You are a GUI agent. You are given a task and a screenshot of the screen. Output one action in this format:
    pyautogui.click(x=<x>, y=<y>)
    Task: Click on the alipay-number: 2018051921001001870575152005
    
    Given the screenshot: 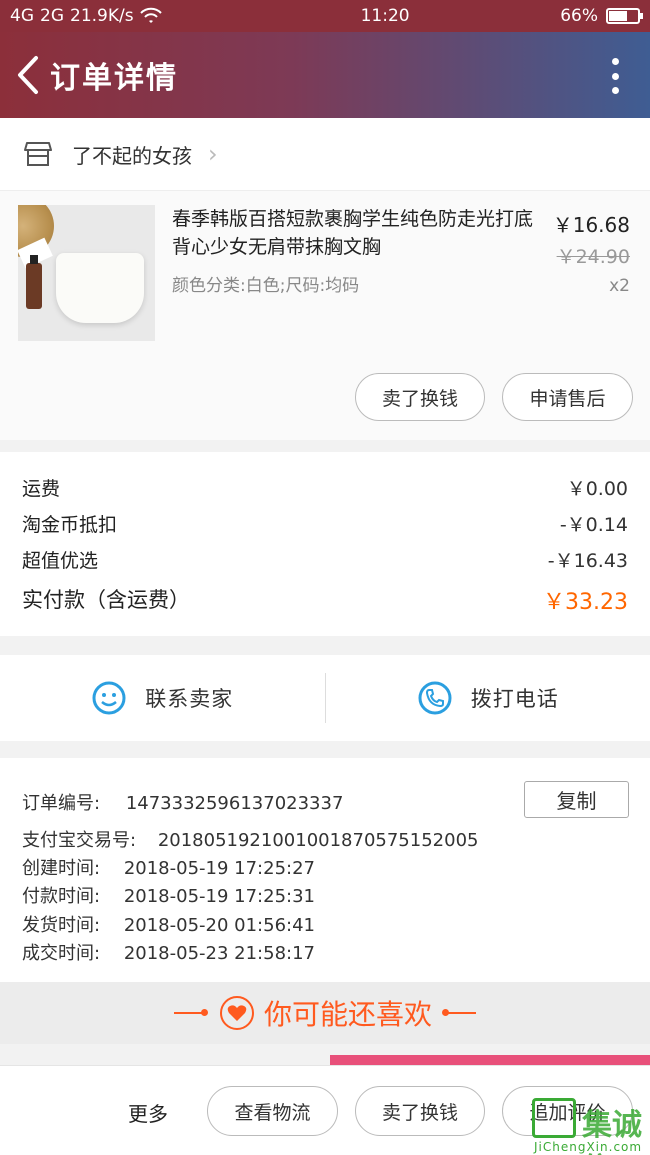 What is the action you would take?
    pyautogui.click(x=318, y=840)
    